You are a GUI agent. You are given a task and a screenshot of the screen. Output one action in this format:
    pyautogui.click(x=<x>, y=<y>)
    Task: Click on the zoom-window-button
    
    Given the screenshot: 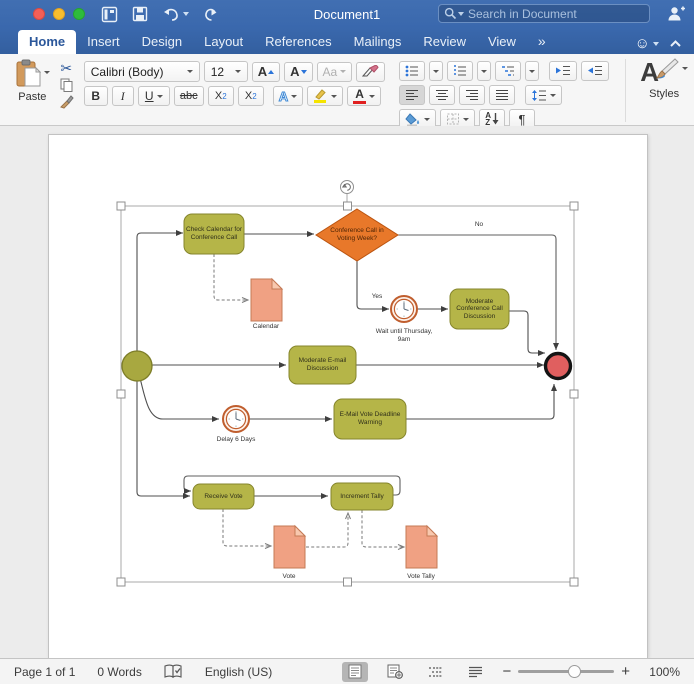 What is the action you would take?
    pyautogui.click(x=79, y=14)
    